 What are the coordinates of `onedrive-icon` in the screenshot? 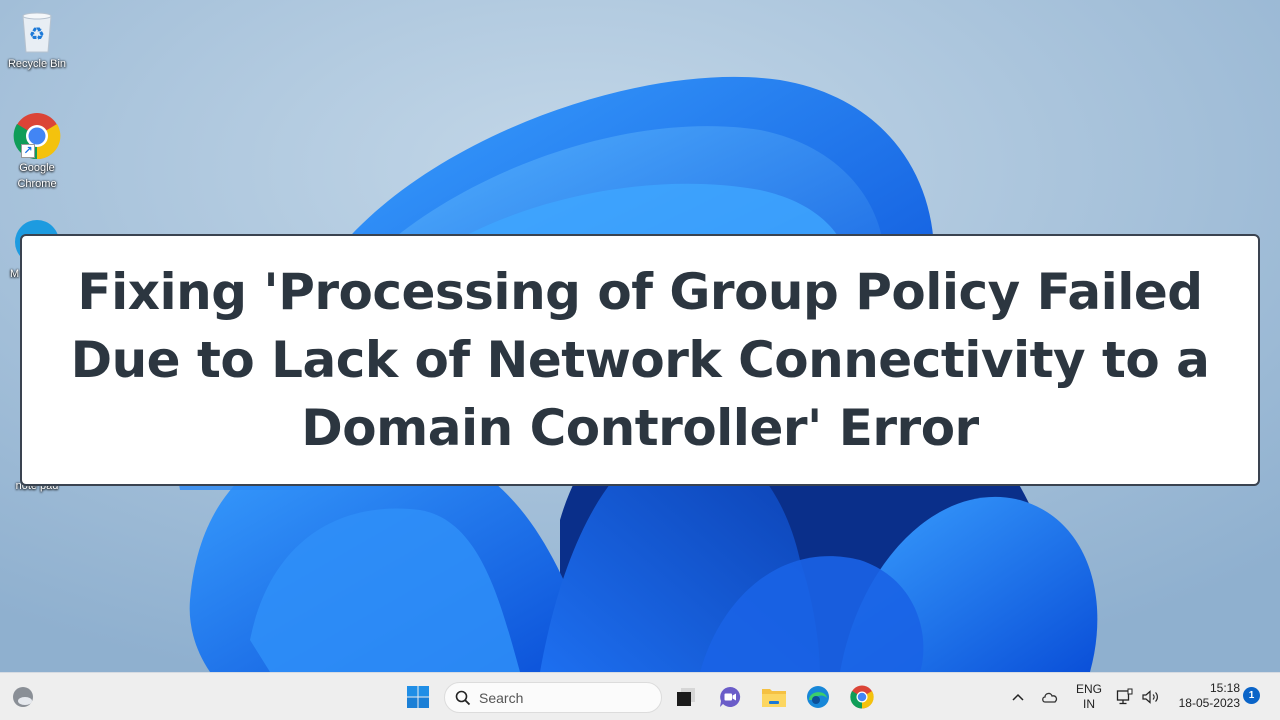 It's located at (1050, 697).